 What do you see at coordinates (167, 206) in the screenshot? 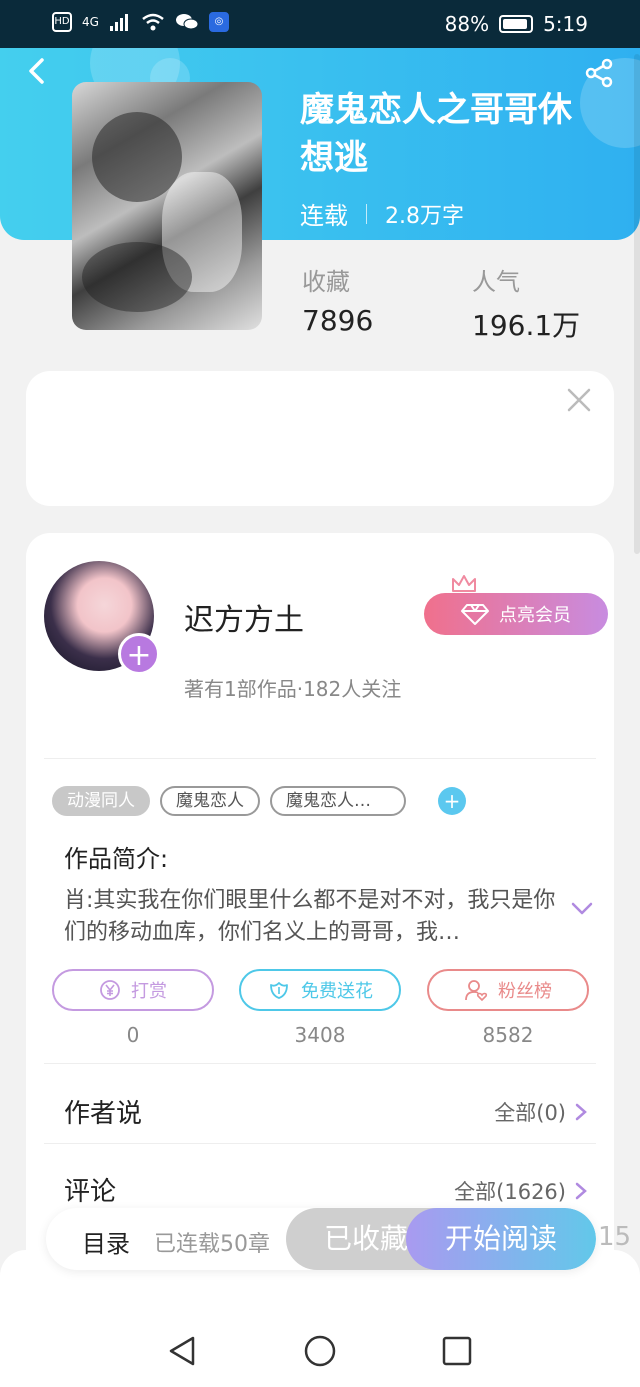
I see `book-cover-image` at bounding box center [167, 206].